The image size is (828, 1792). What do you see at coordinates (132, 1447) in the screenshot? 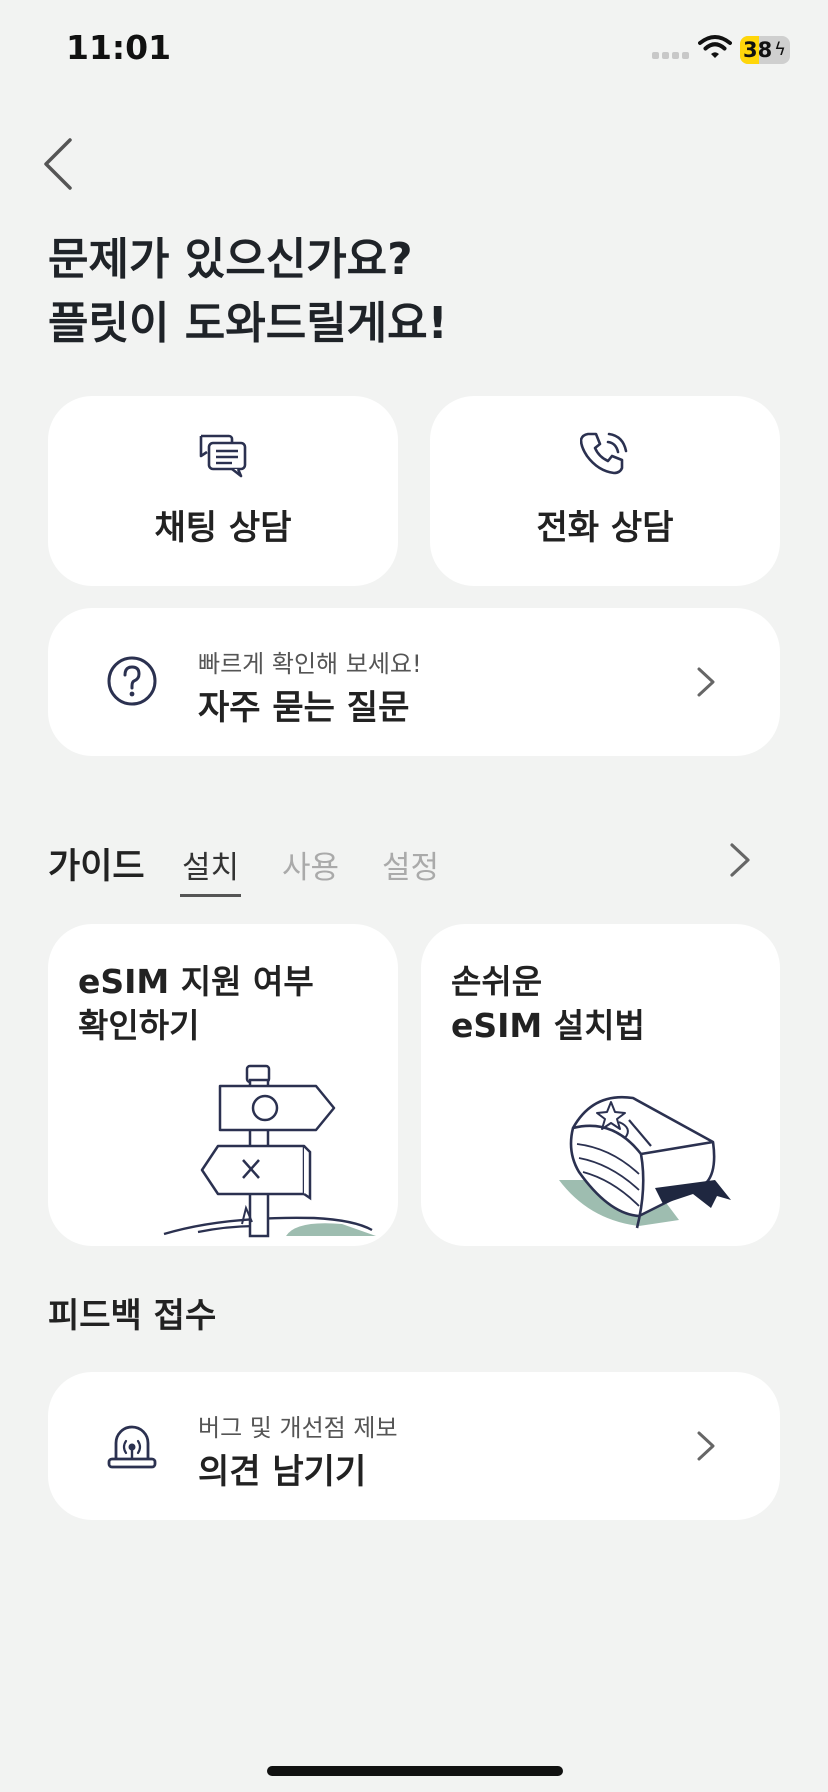
I see `alarm-siren-icon` at bounding box center [132, 1447].